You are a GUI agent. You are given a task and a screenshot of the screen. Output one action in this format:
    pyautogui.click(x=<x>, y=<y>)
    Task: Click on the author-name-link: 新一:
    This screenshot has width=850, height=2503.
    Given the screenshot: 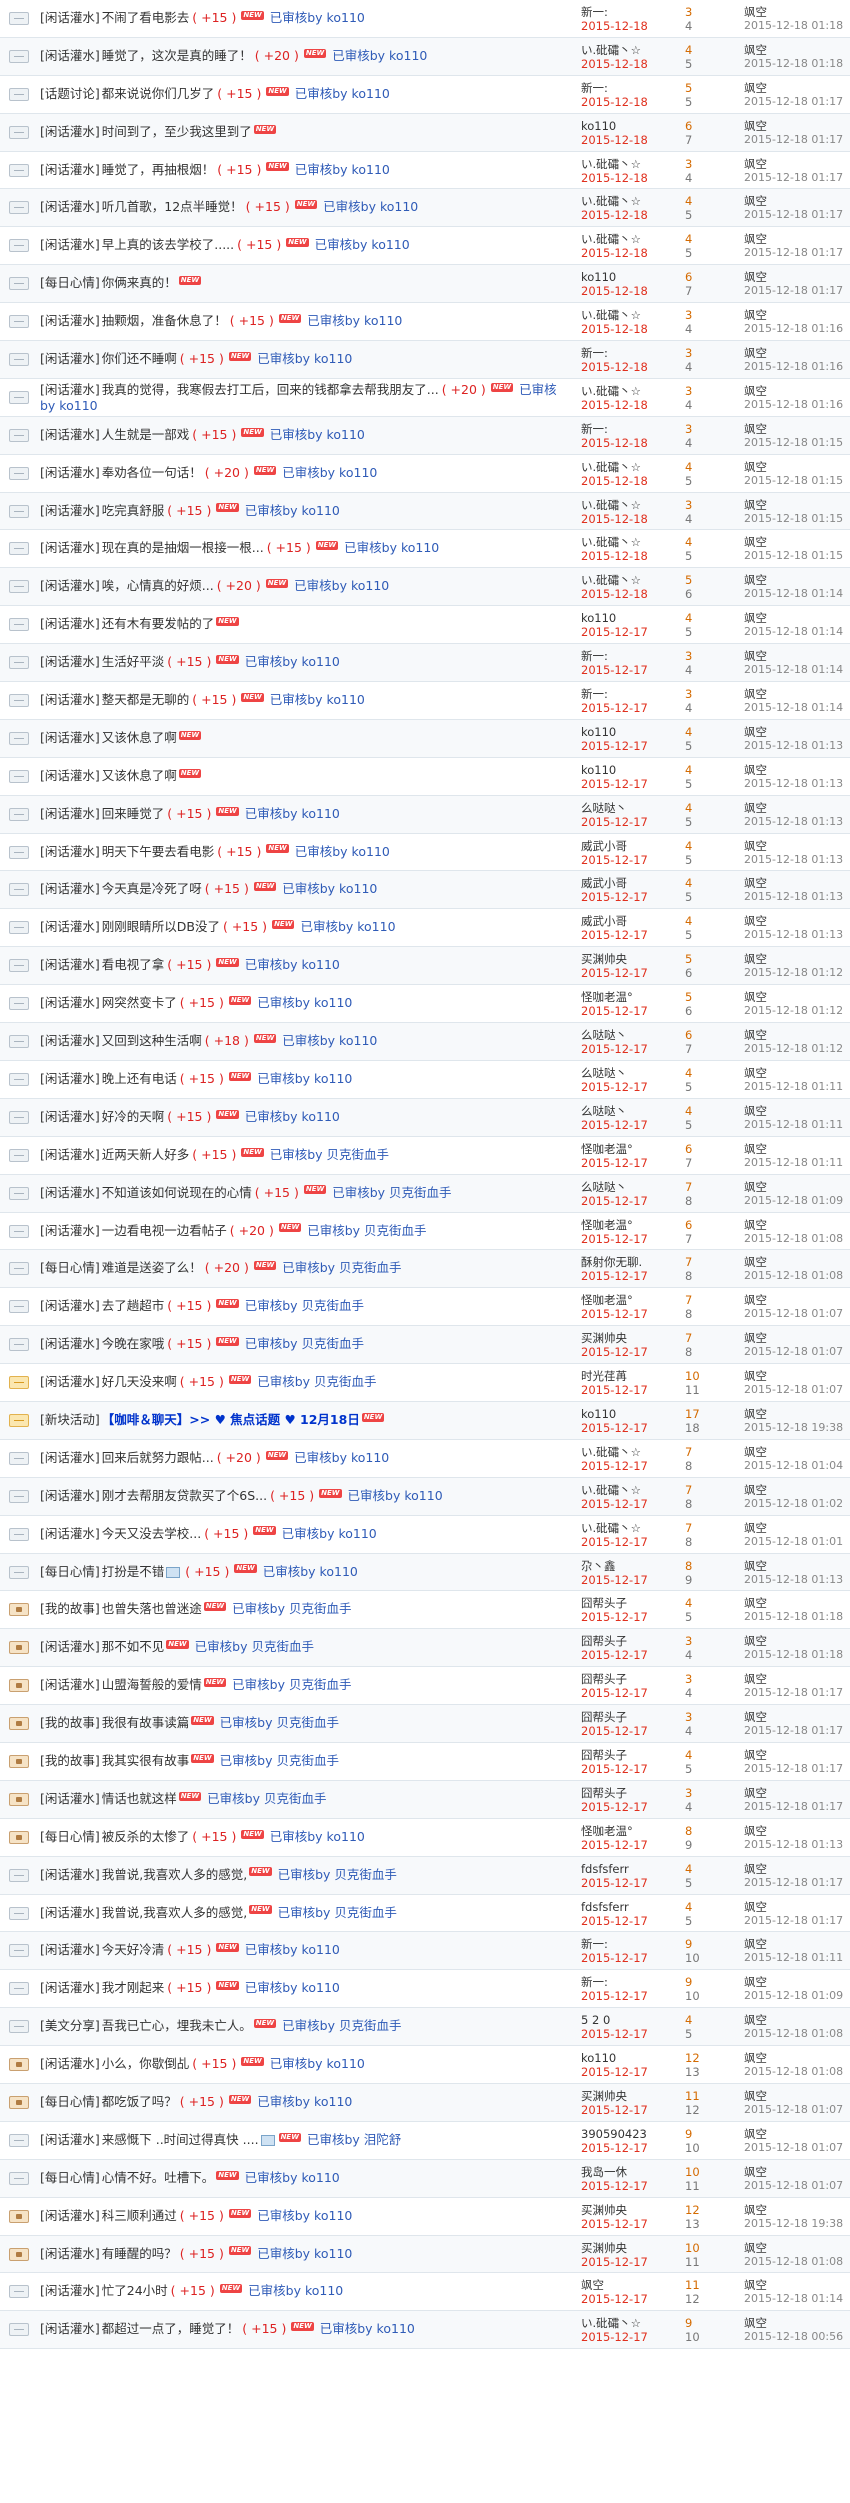 What is the action you would take?
    pyautogui.click(x=631, y=656)
    